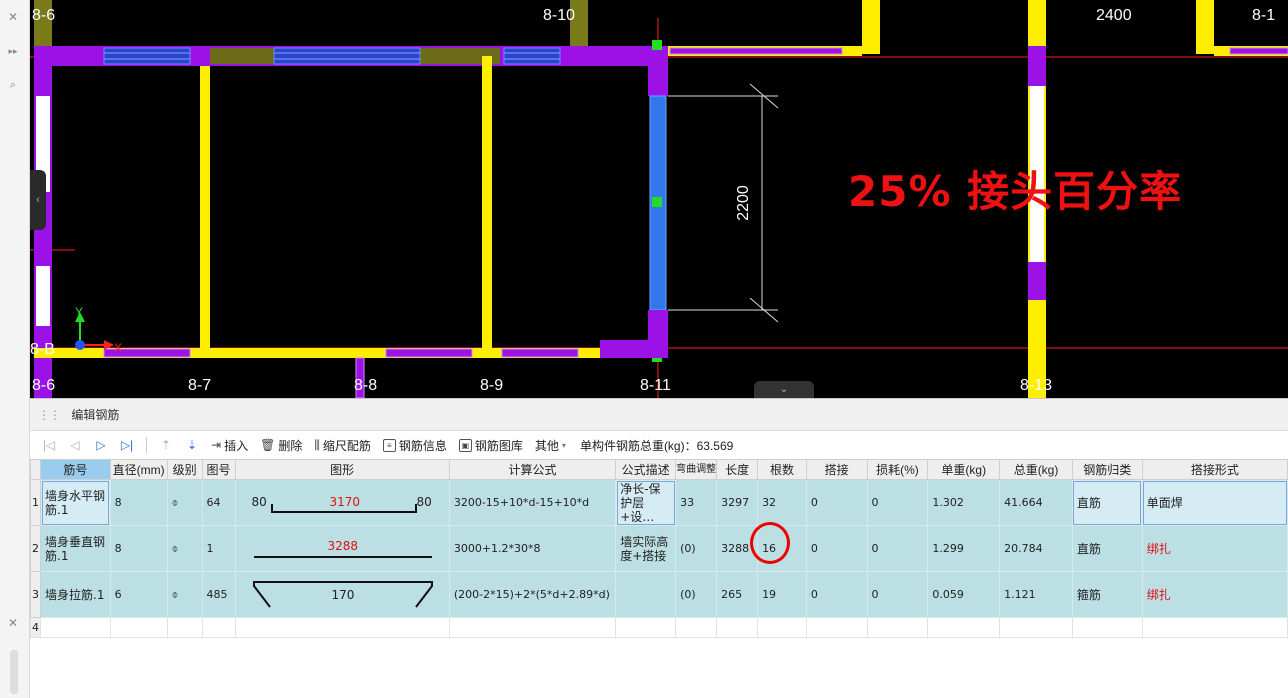 This screenshot has width=1288, height=698. Describe the element at coordinates (38, 200) in the screenshot. I see `collapse-left-icon: ‹` at that location.